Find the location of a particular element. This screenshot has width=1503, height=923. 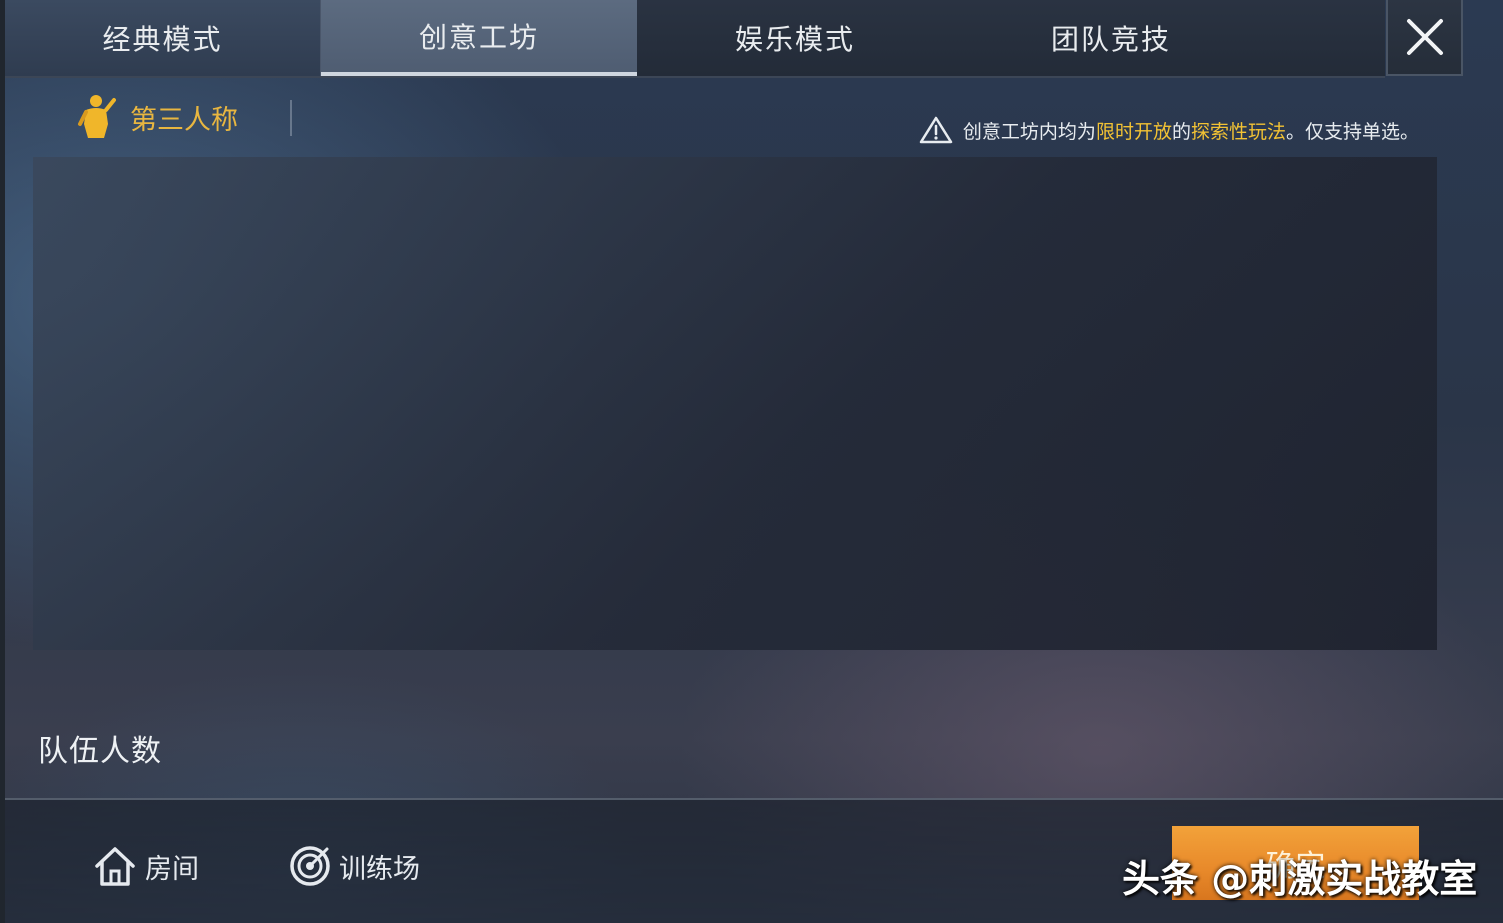

warning-icon is located at coordinates (936, 130).